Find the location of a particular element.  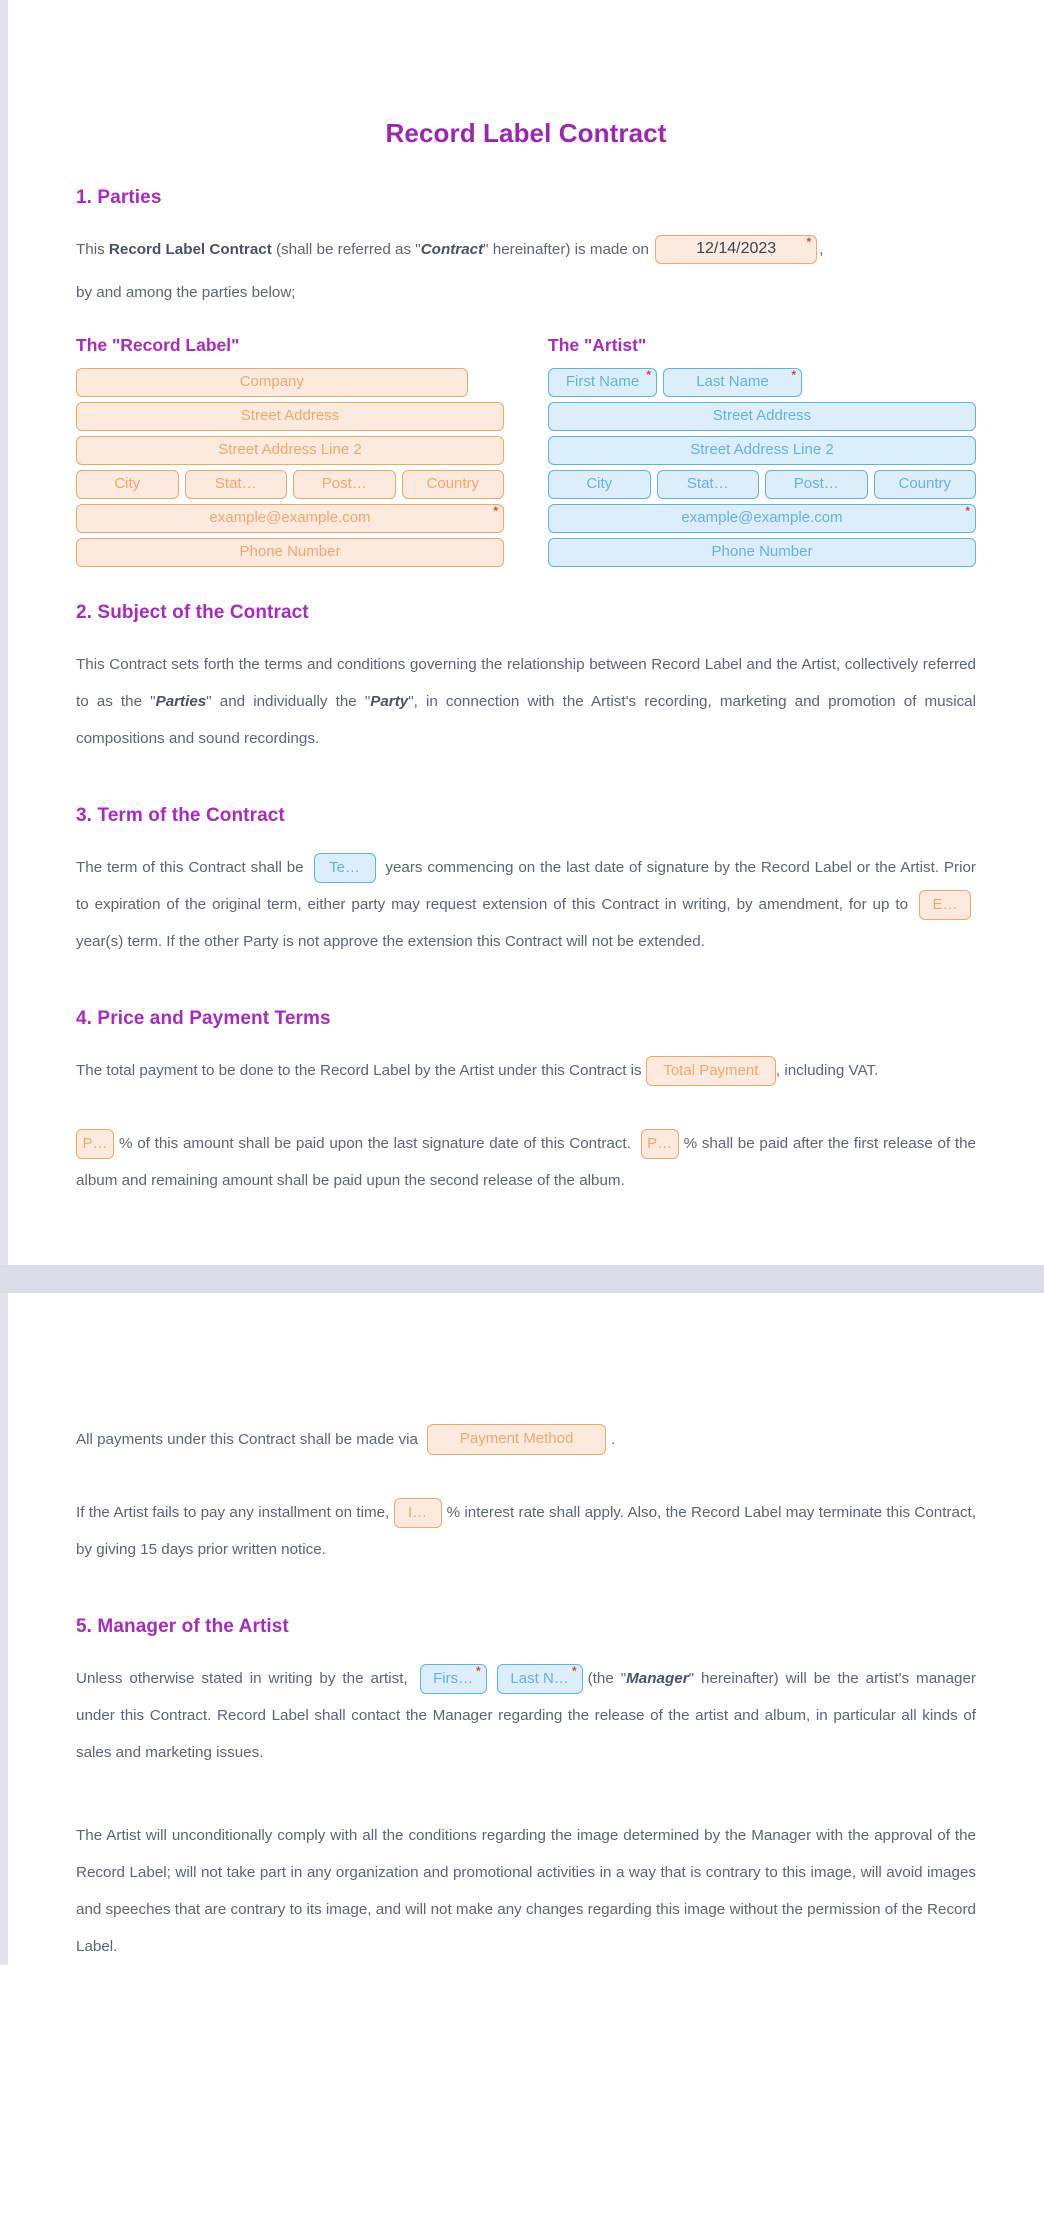

artist-street-input: Street Address is located at coordinates (762, 416).